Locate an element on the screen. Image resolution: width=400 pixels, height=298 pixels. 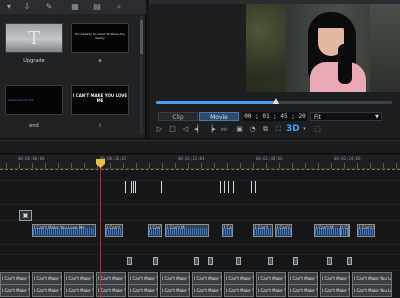
dropdown-icon: ▾ is located at coordinates (9, 7).